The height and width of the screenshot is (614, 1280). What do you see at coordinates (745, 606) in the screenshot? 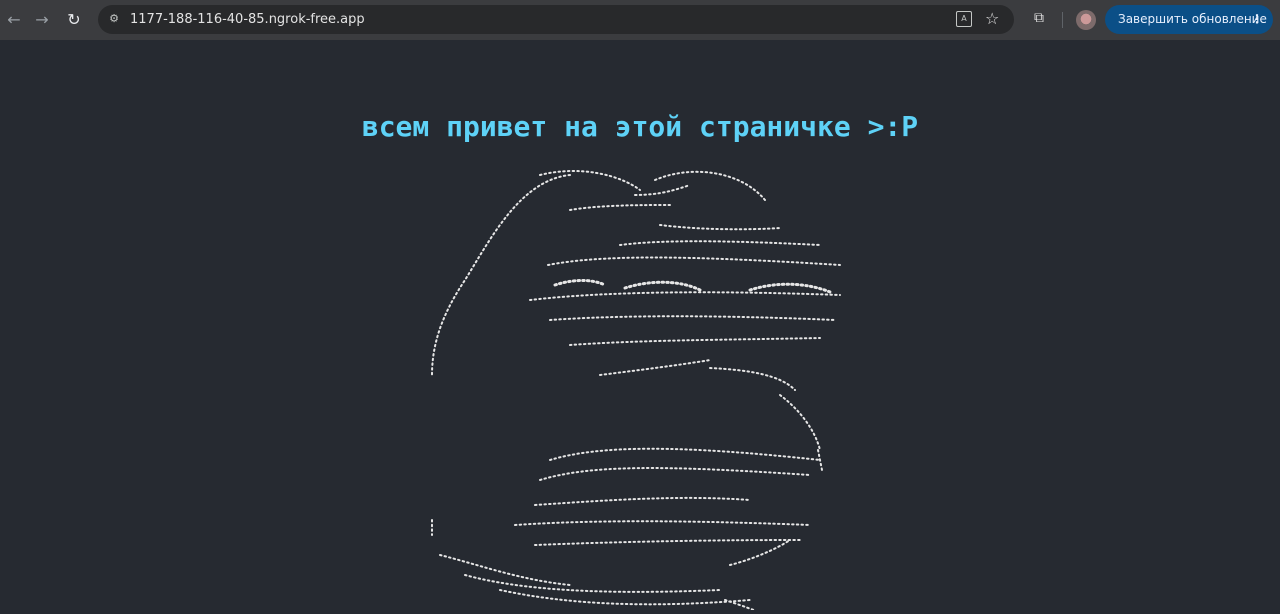
I see `art-chin-tail` at bounding box center [745, 606].